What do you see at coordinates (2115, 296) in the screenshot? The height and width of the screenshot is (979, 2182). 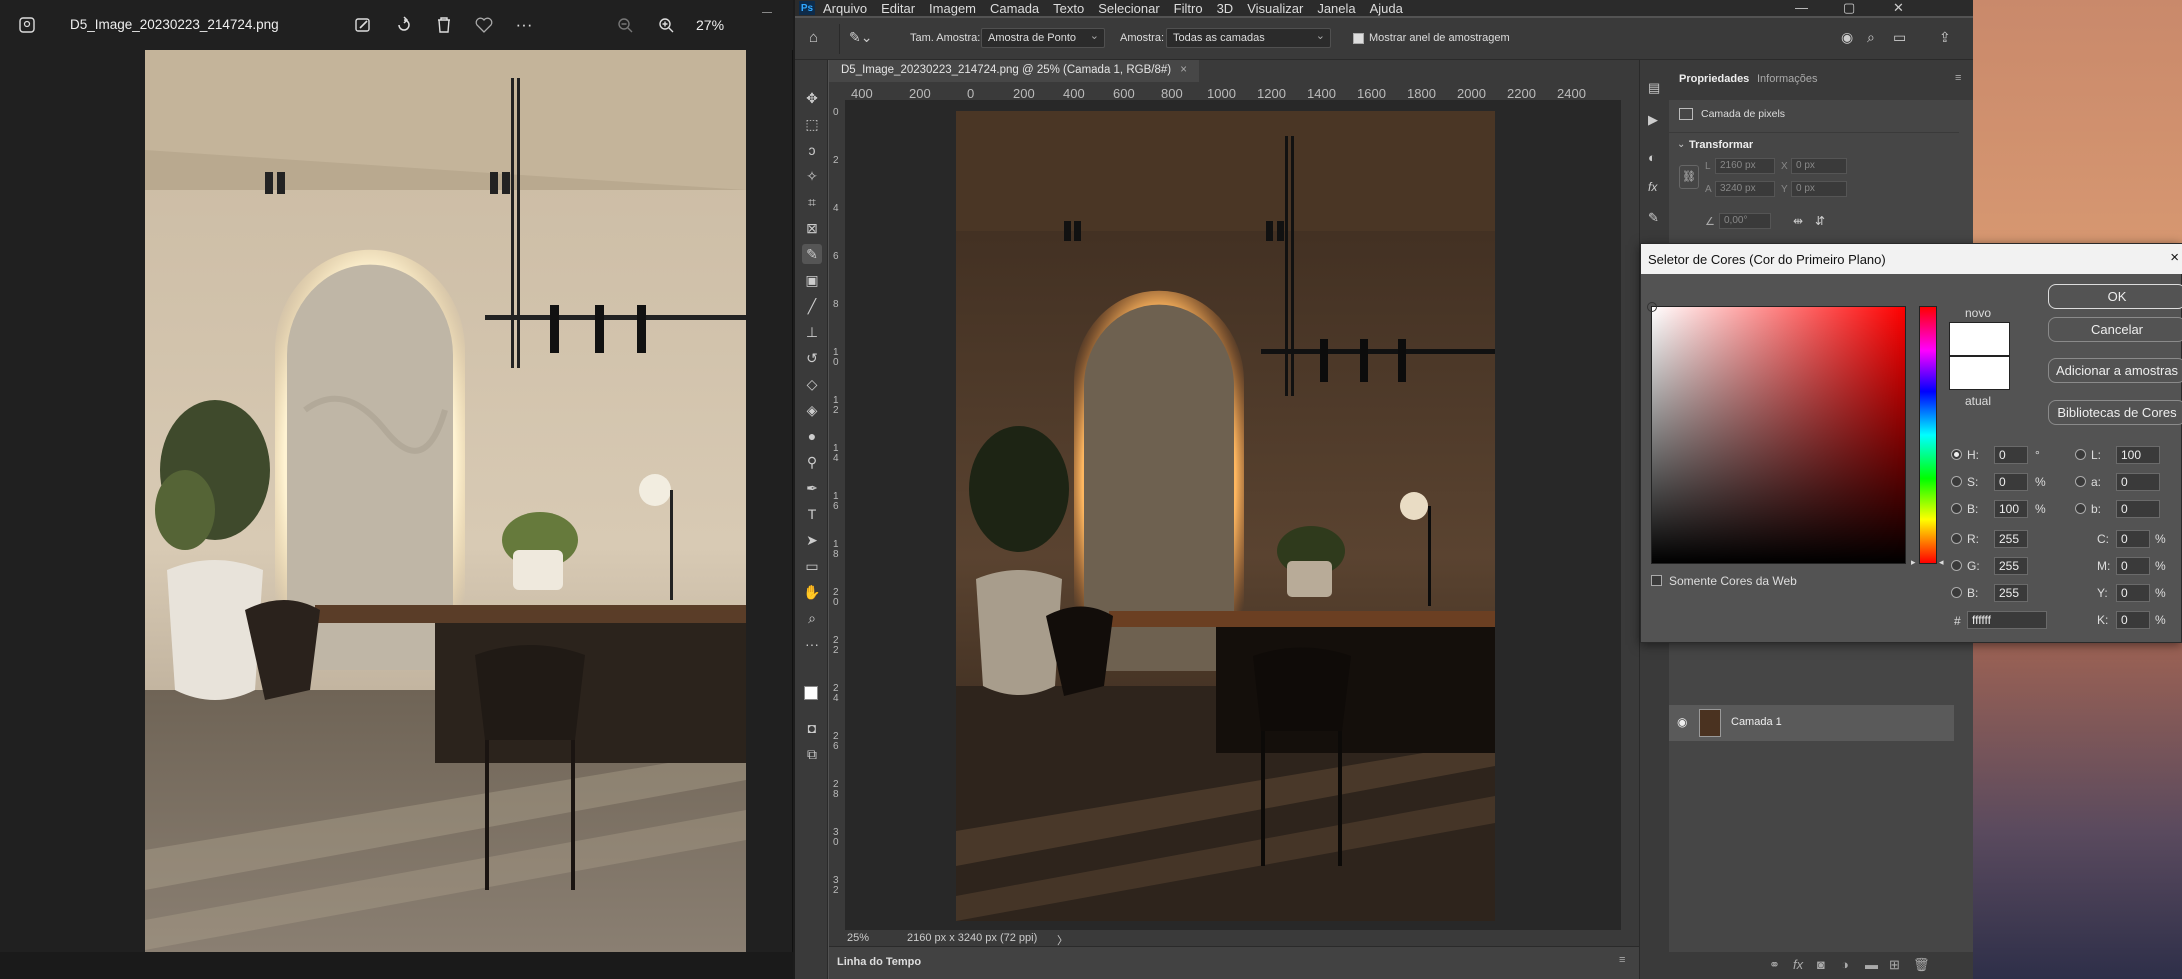 I see `ok-button: OK` at bounding box center [2115, 296].